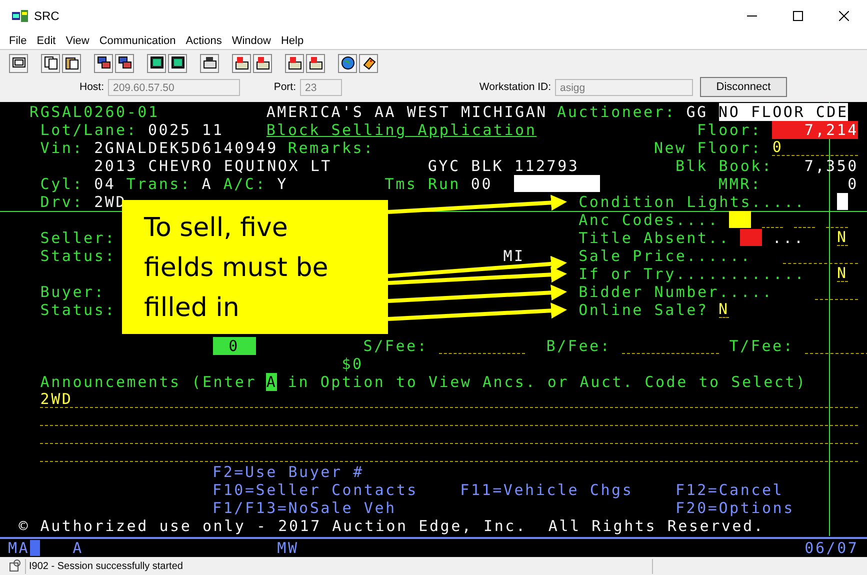  Describe the element at coordinates (72, 292) in the screenshot. I see `field-label: Buyer:` at that location.